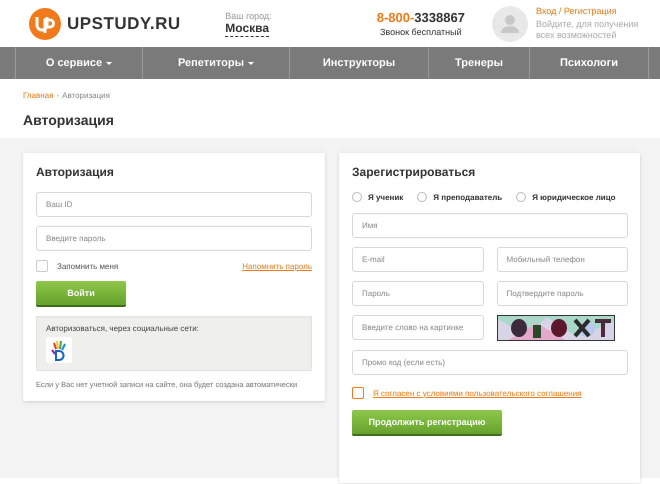 The width and height of the screenshot is (660, 484). I want to click on checkbox-label: Запомнить меня, so click(87, 266).